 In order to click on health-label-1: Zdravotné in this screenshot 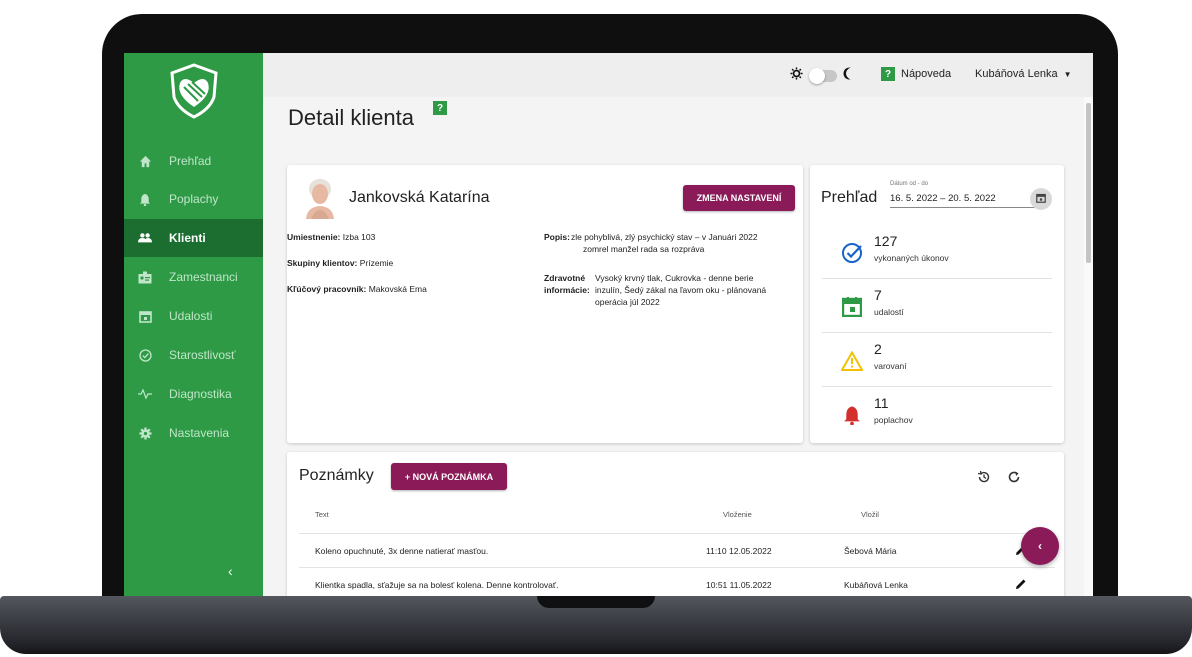, I will do `click(565, 278)`.